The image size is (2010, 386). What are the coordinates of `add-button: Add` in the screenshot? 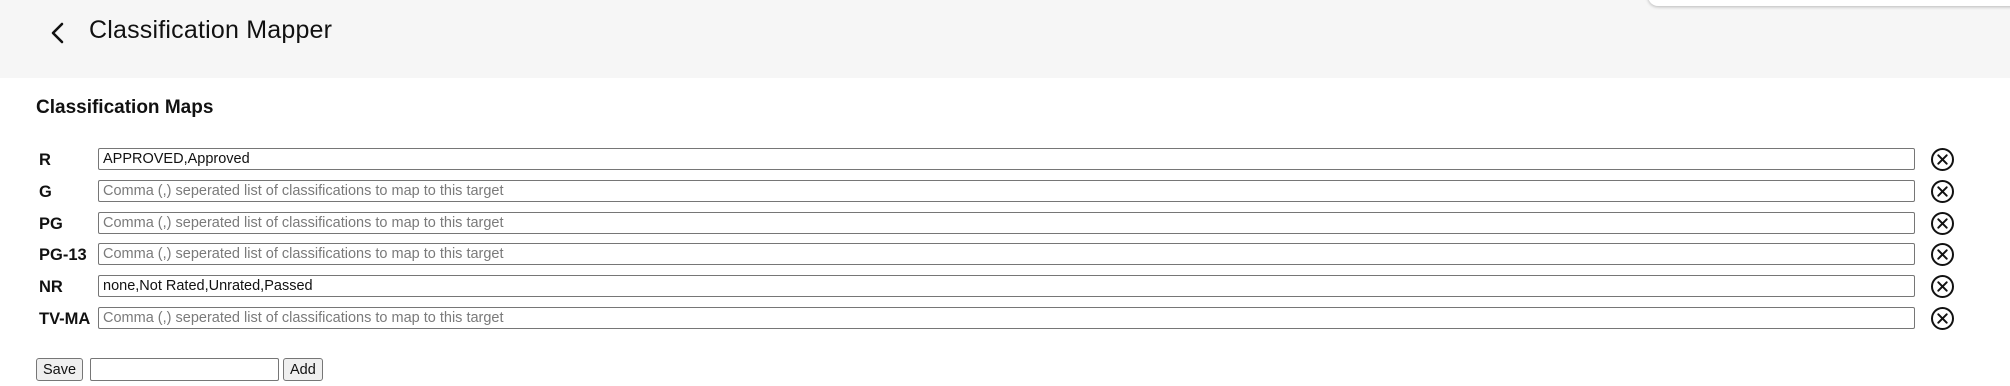 It's located at (303, 369).